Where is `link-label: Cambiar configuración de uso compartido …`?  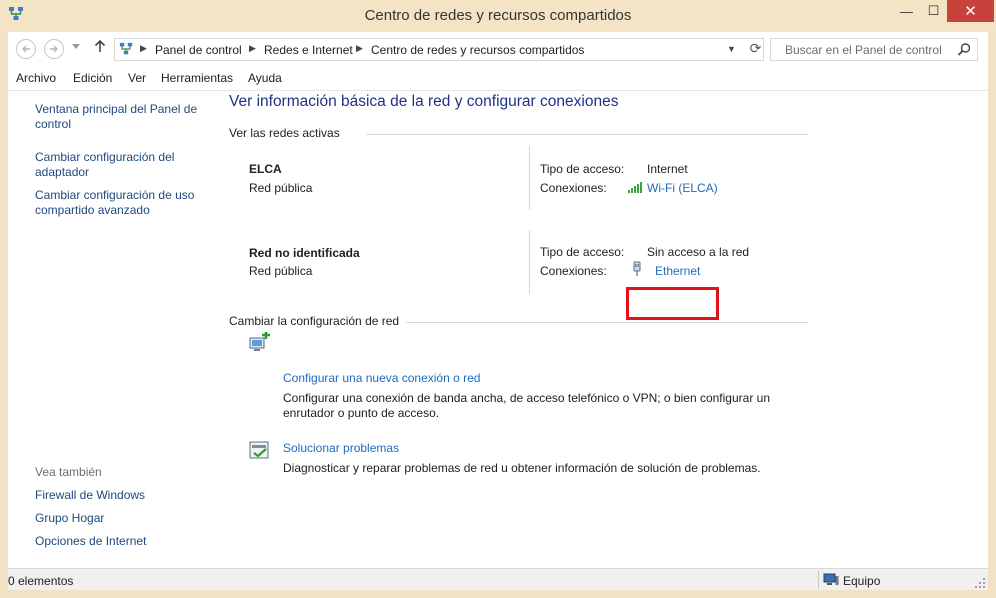 link-label: Cambiar configuración de uso compartido … is located at coordinates (115, 202).